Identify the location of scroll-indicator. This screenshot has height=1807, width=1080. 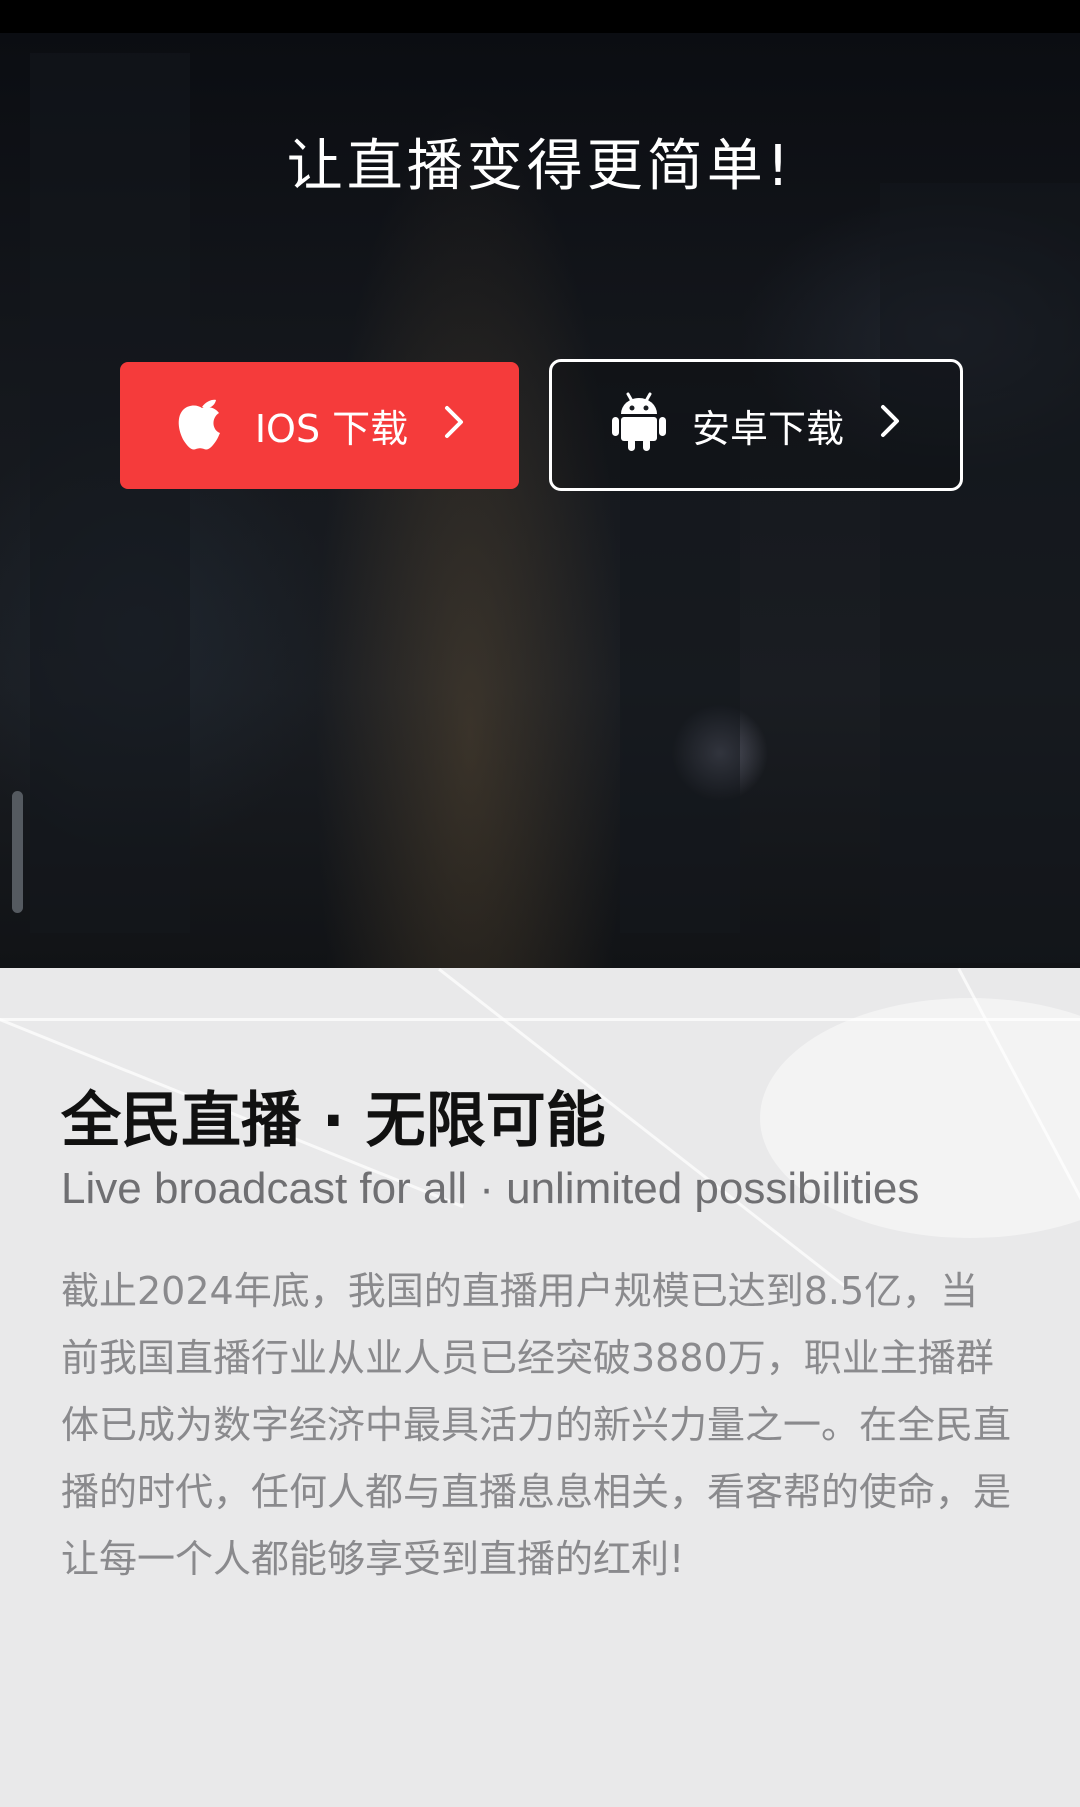
(17, 852).